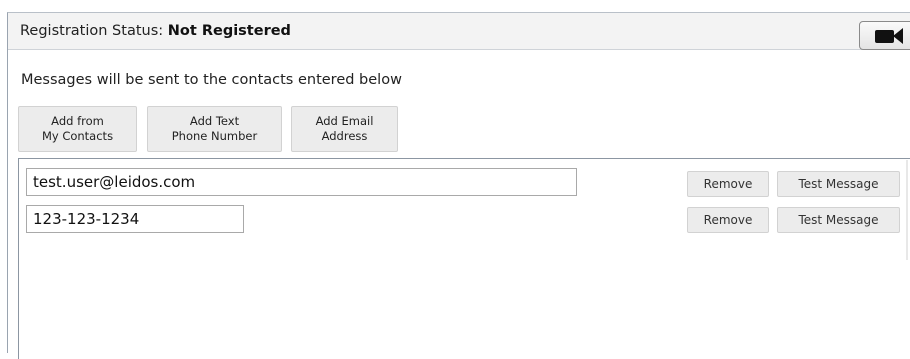  I want to click on registration-status: Registration Status: Not Registered, so click(155, 31).